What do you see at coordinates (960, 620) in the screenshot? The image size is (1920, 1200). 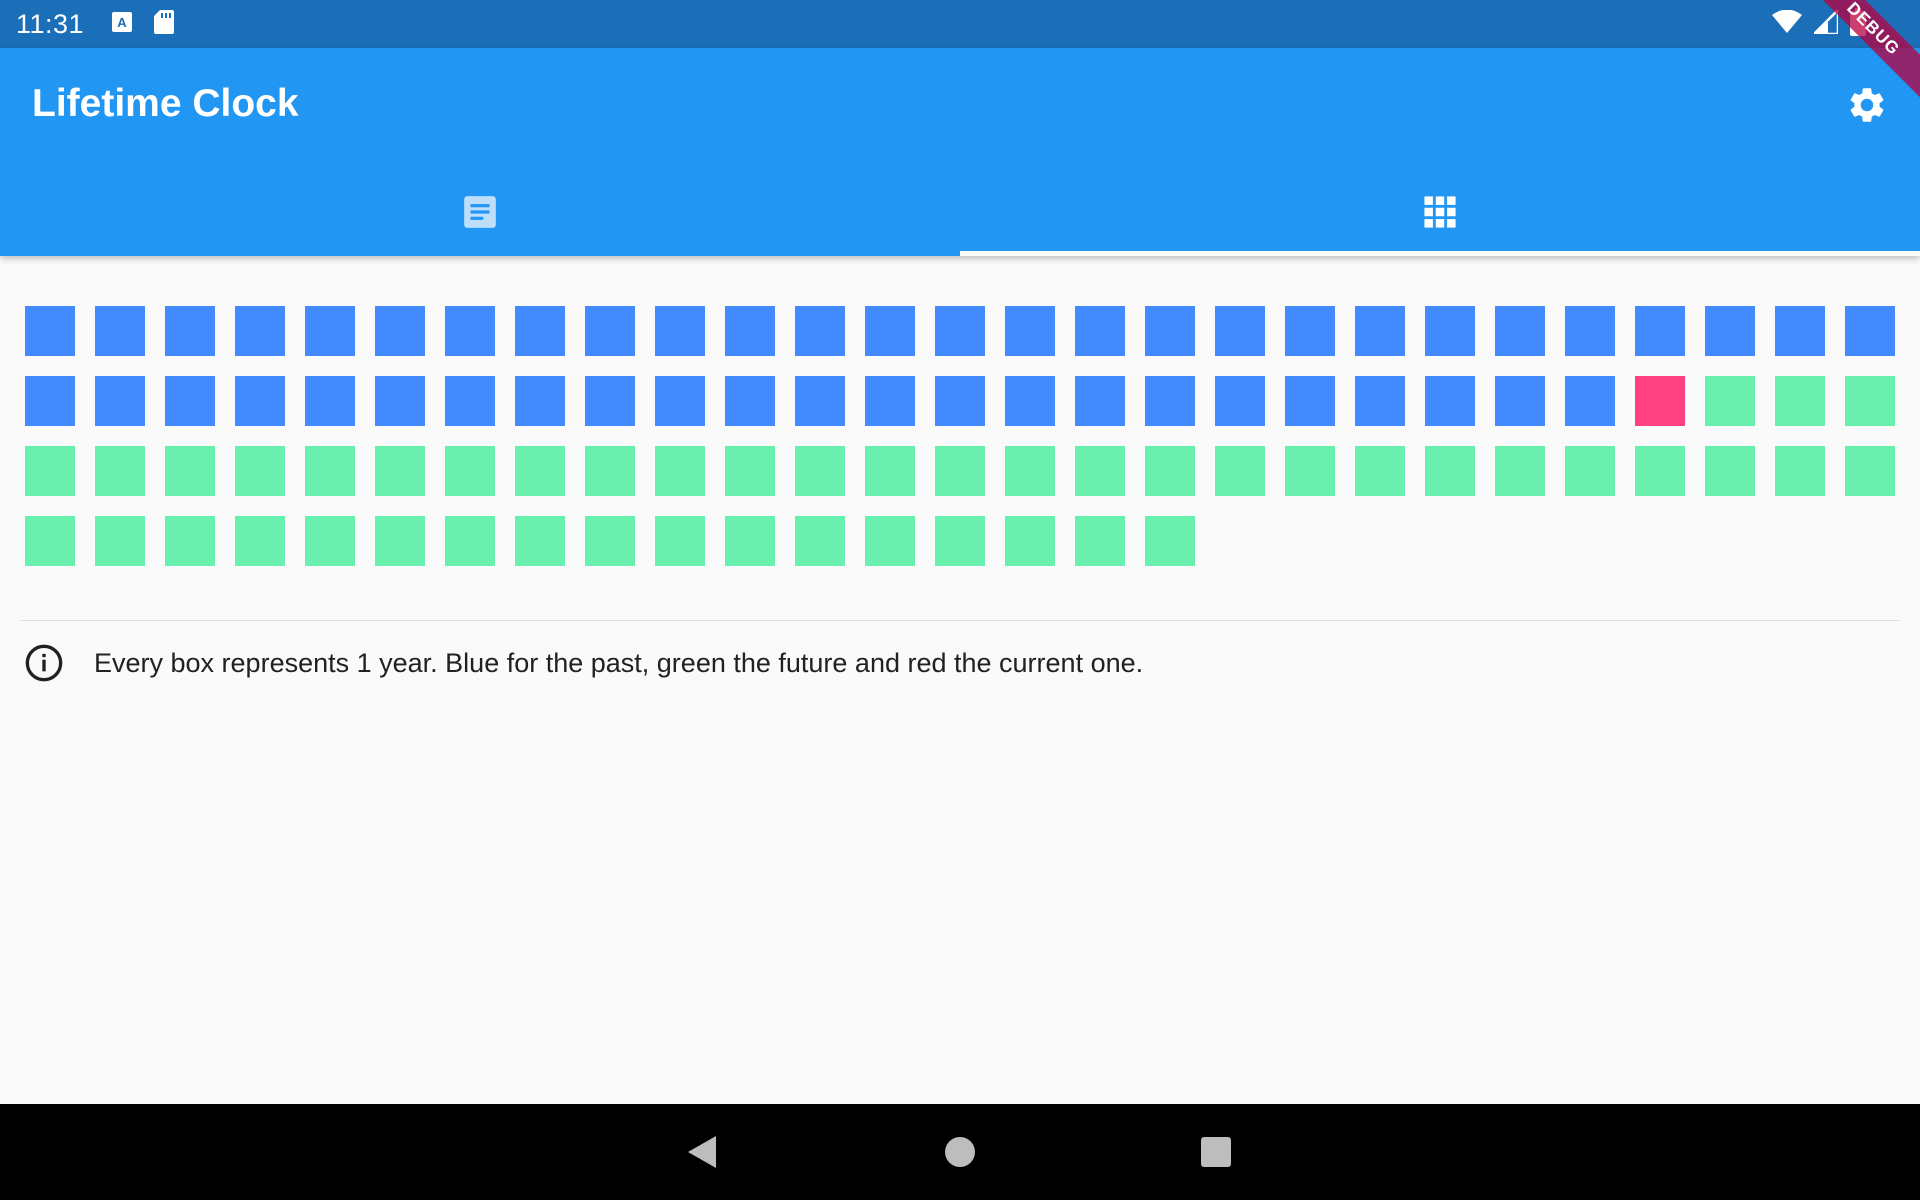 I see `divider` at bounding box center [960, 620].